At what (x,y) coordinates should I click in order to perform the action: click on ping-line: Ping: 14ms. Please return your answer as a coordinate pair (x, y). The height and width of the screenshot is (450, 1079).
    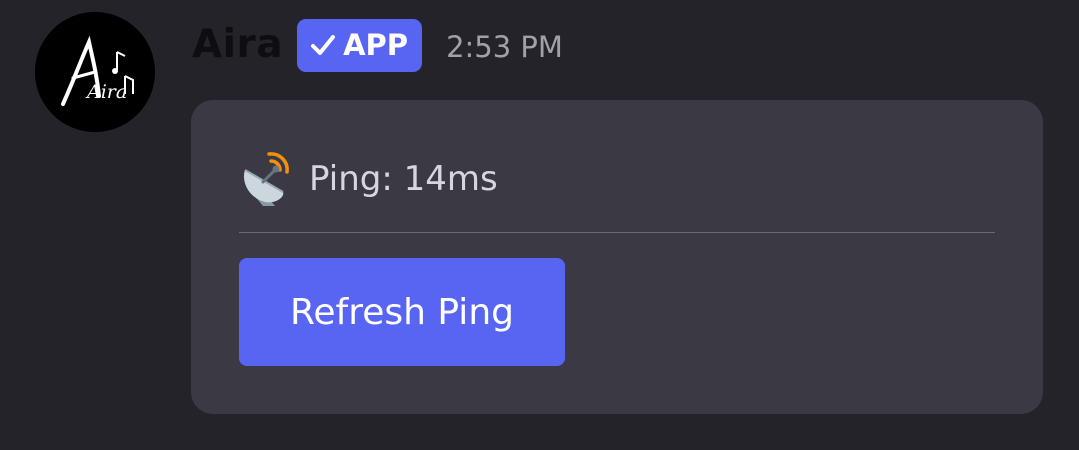
    Looking at the image, I should click on (368, 179).